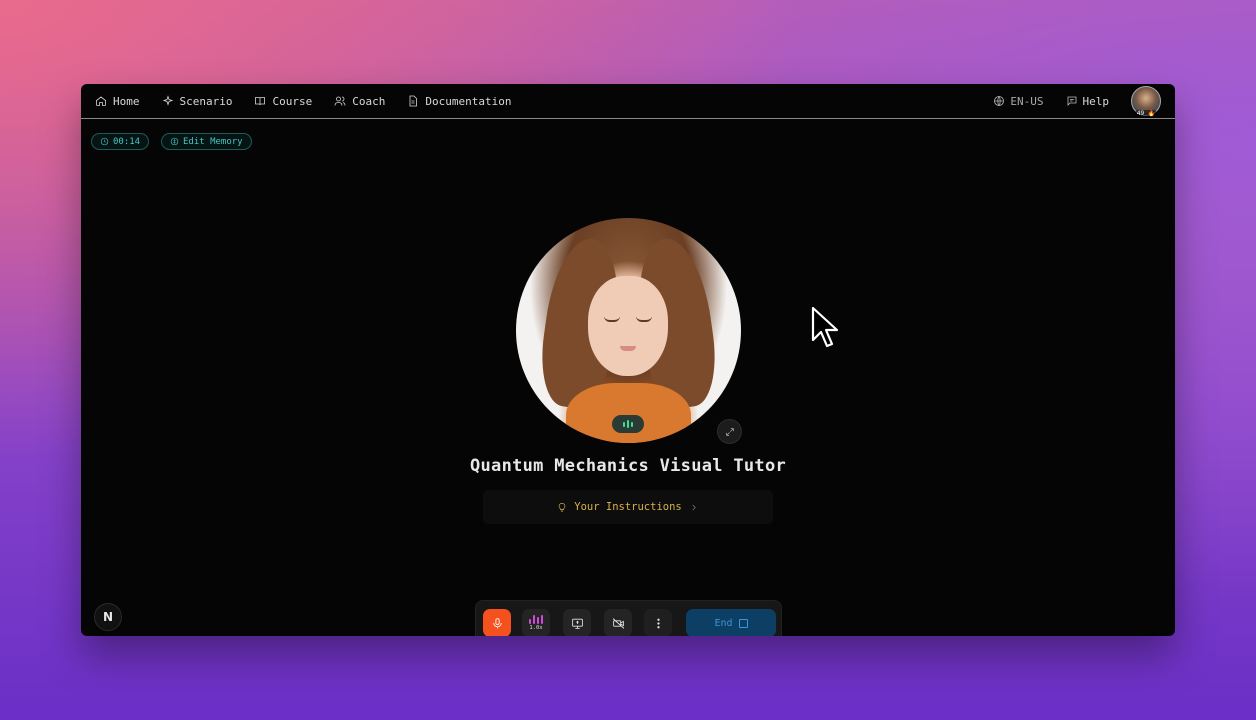 The image size is (1256, 720). I want to click on tutor-avatar, so click(628, 330).